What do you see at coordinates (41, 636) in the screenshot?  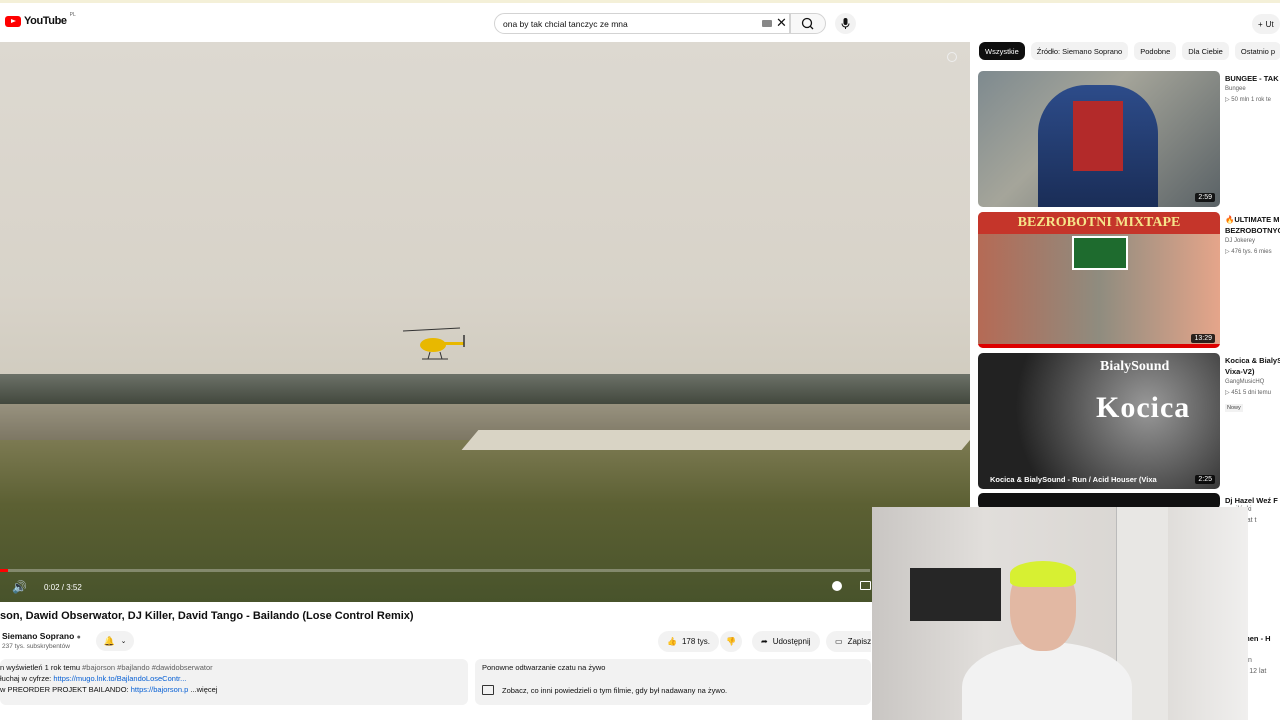 I see `channel-name: Siemano Soprano ●` at bounding box center [41, 636].